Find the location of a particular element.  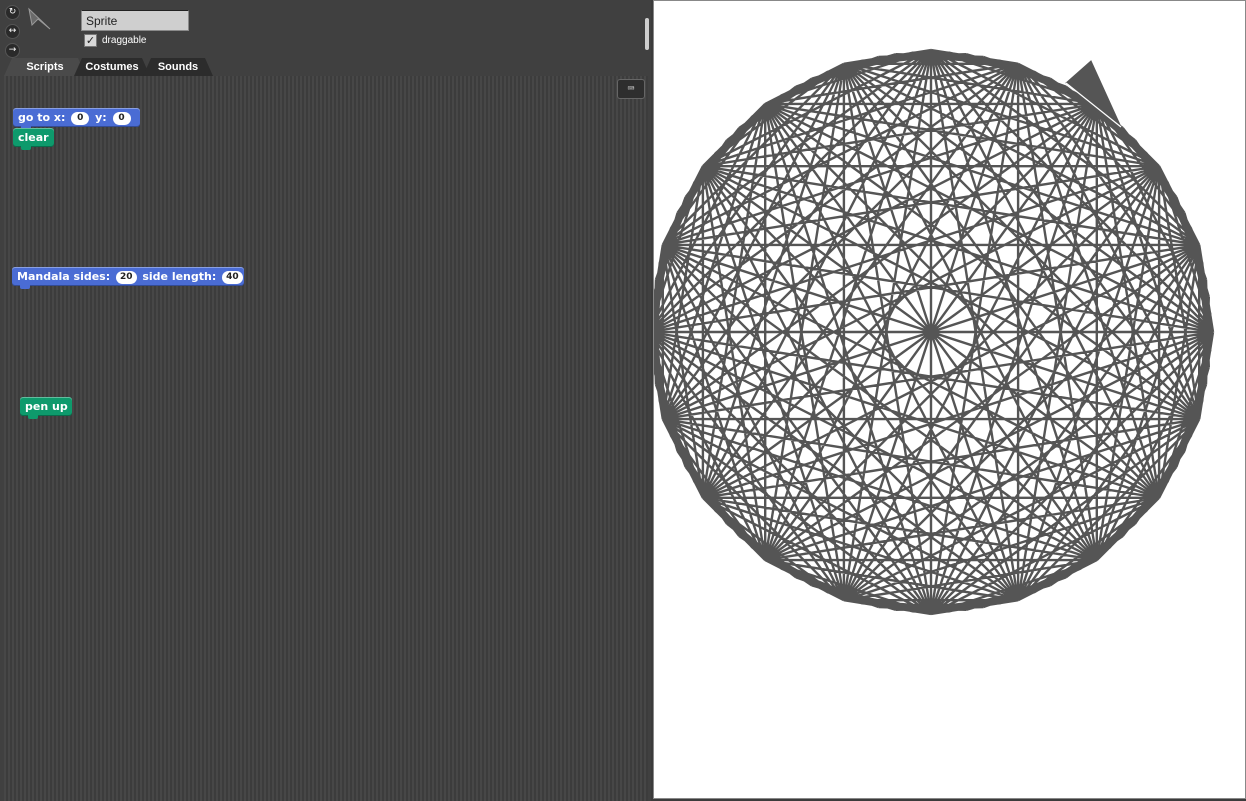

mandala-sides-input: 20 is located at coordinates (126, 277).